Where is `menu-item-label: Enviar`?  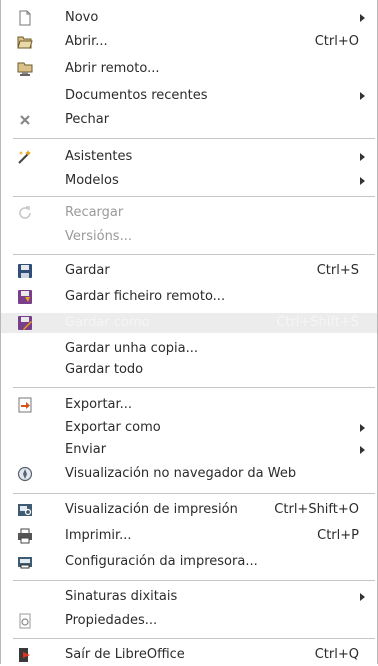 menu-item-label: Enviar is located at coordinates (86, 449).